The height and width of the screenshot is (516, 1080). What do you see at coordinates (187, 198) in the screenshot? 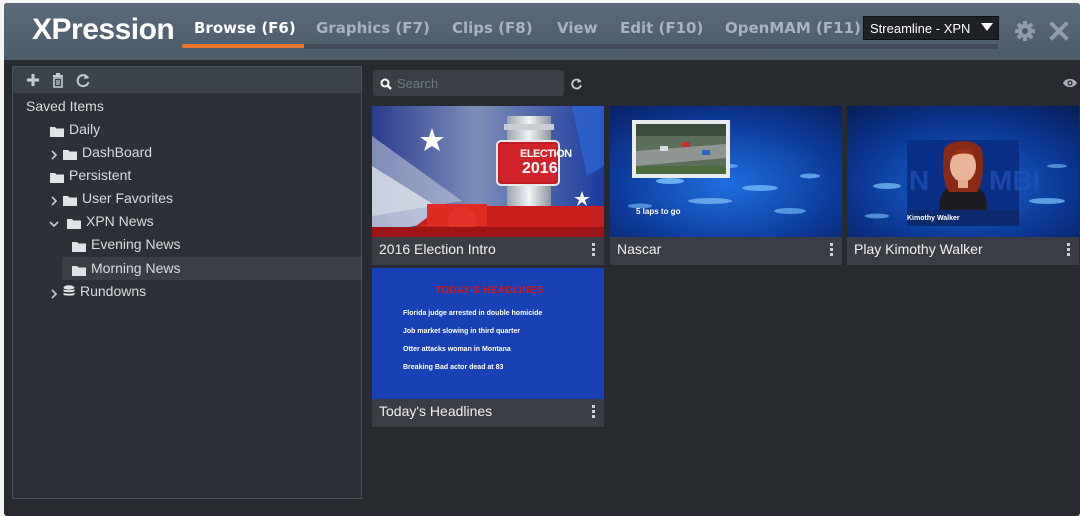
I see `tree-item-user-favorites: User Favorites` at bounding box center [187, 198].